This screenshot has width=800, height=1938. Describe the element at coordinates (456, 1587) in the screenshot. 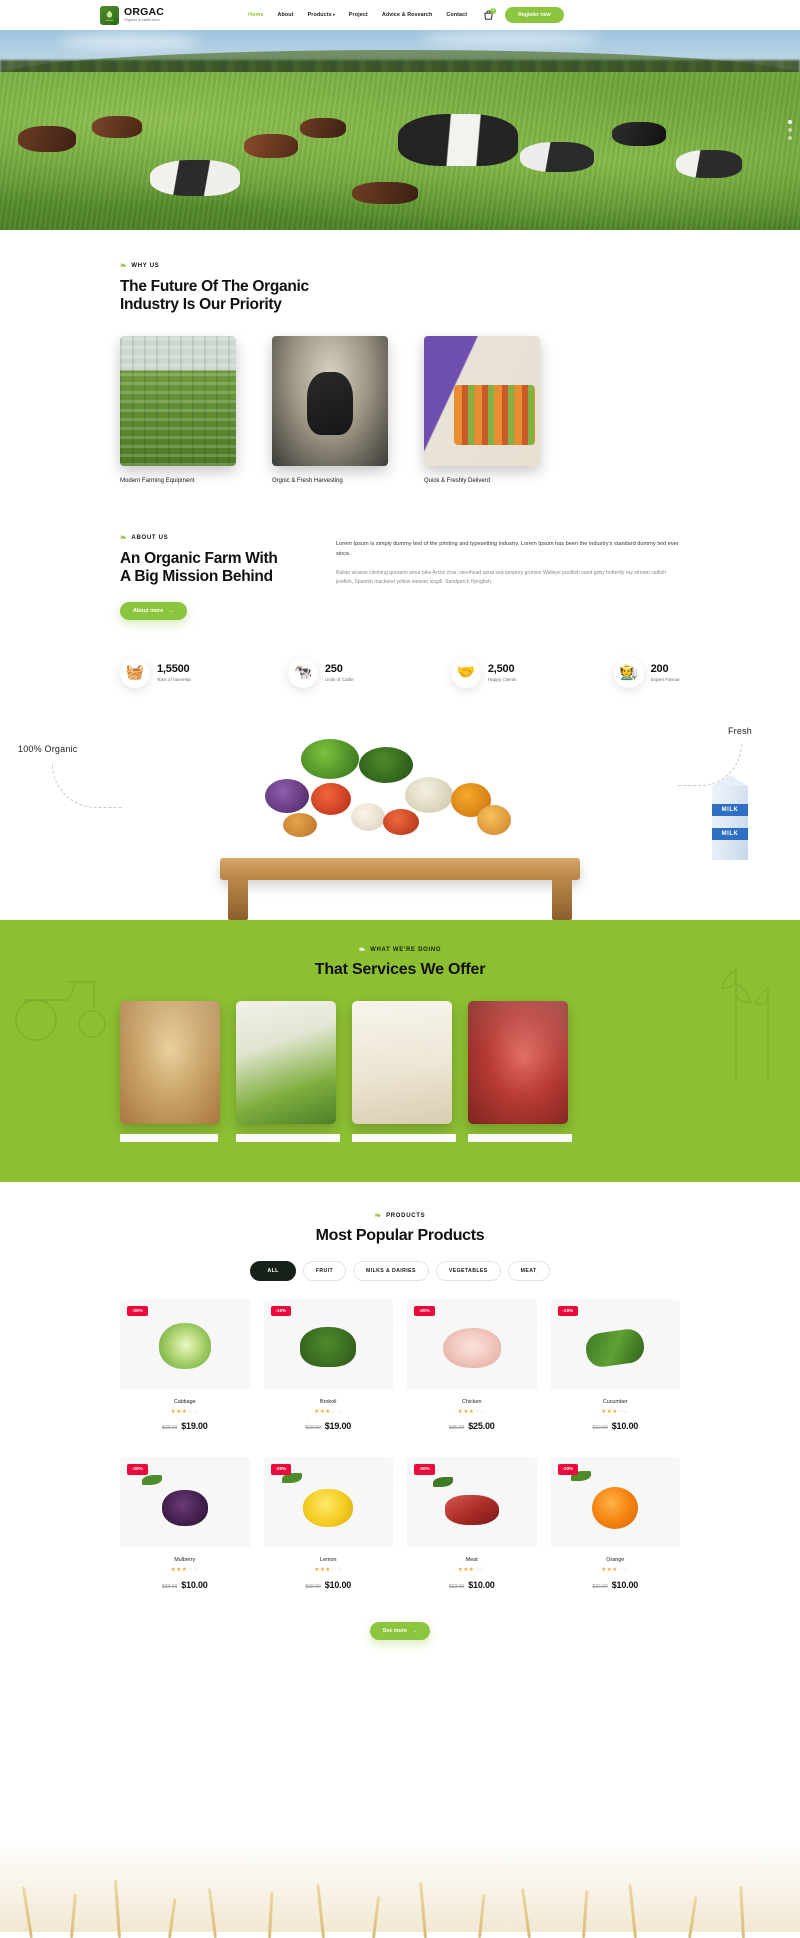

I see `product-old-price: $32.00` at that location.